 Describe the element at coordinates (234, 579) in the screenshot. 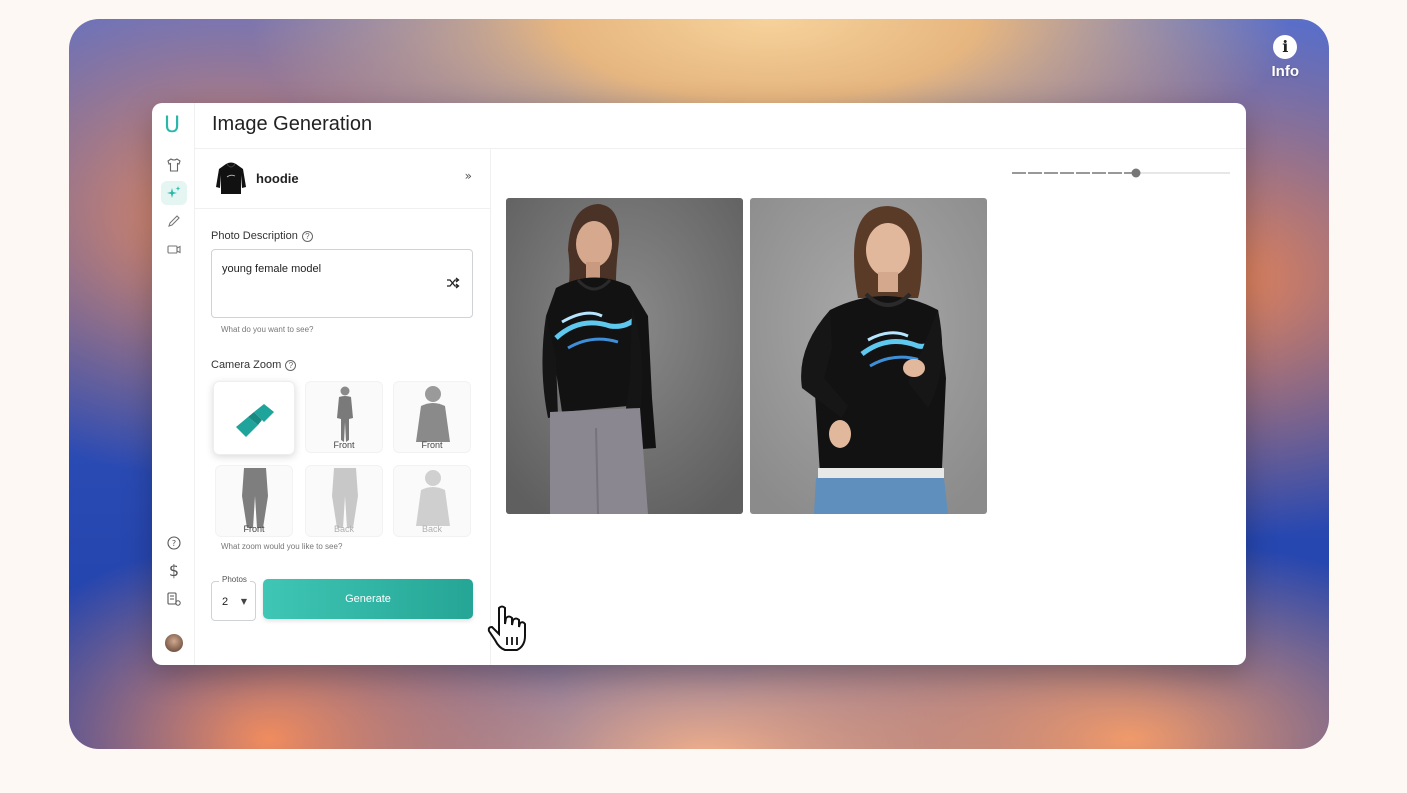

I see `photos-label: Photos` at that location.